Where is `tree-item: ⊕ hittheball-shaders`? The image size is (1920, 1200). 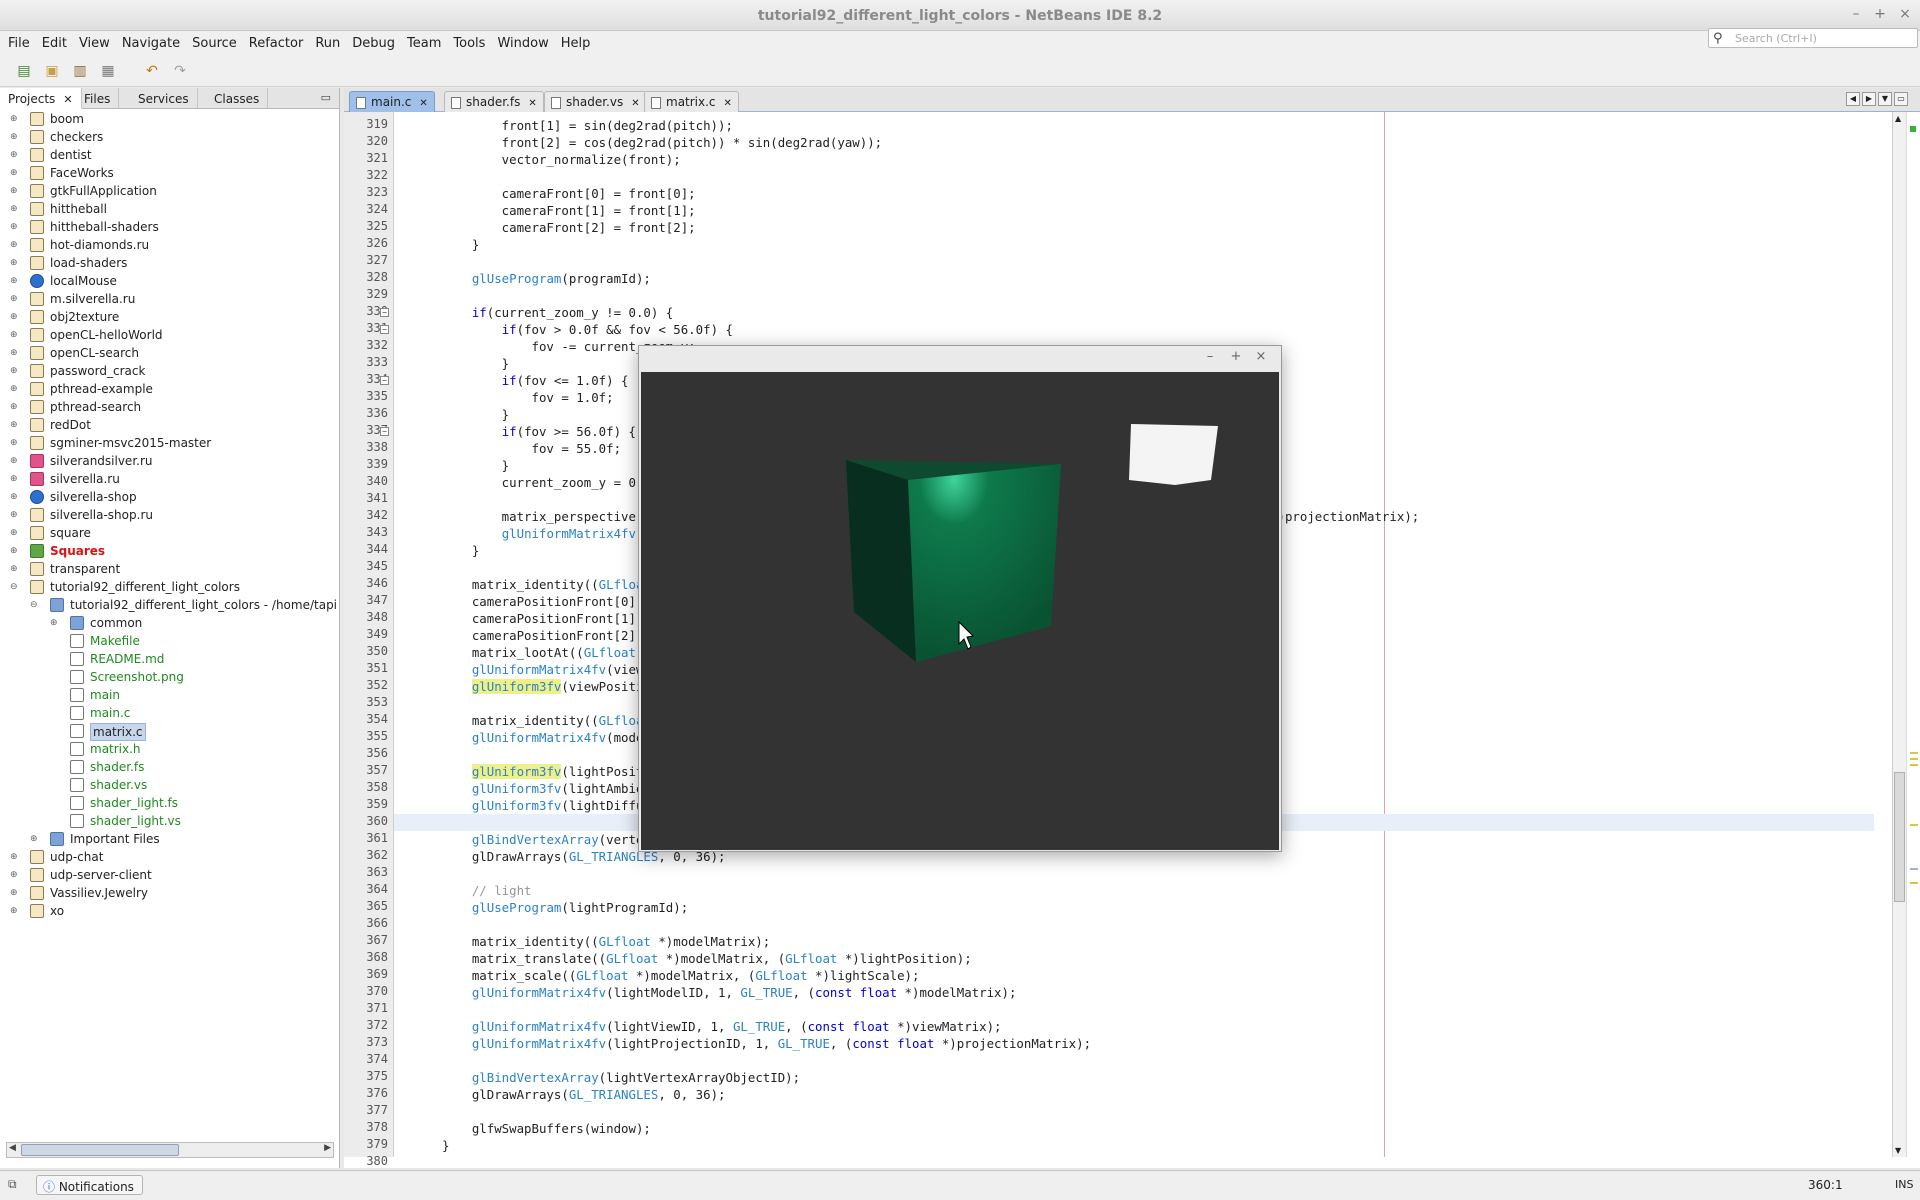 tree-item: ⊕ hittheball-shaders is located at coordinates (169, 227).